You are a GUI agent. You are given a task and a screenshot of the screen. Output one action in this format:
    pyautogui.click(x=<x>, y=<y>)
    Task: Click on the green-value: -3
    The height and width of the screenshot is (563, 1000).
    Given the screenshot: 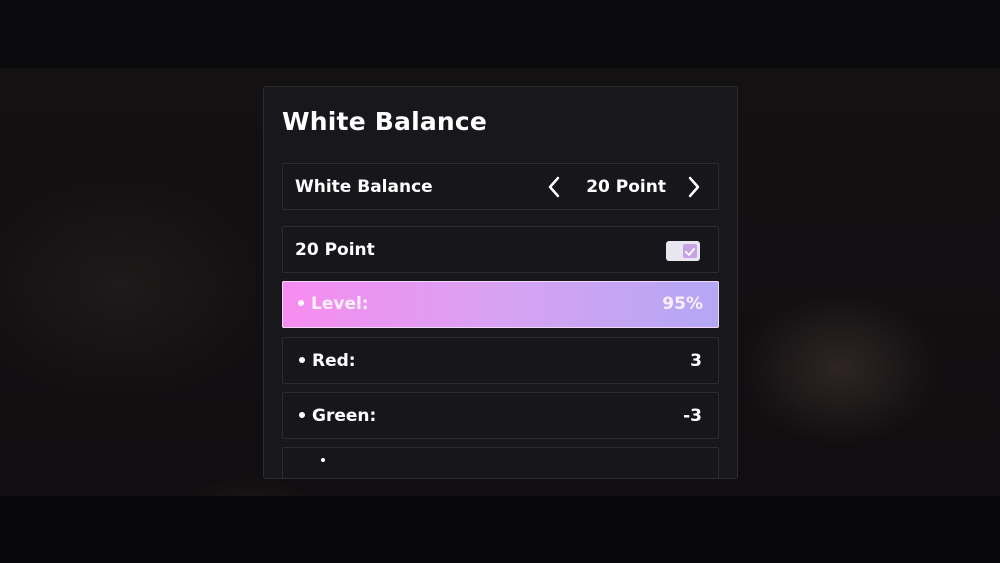 What is the action you would take?
    pyautogui.click(x=692, y=416)
    